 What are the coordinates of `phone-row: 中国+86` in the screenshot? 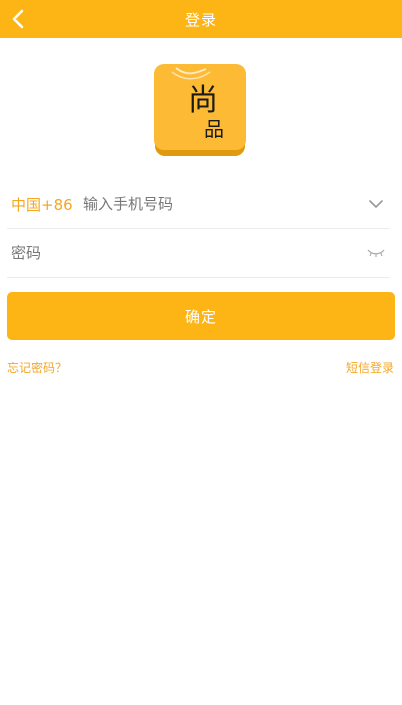 It's located at (198, 204).